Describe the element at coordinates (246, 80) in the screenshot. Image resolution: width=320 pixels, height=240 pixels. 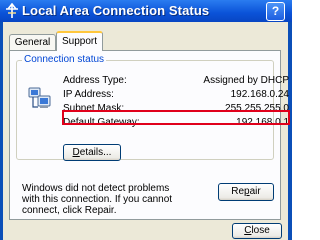
I see `address-type-value: Assigned by DHCP` at that location.